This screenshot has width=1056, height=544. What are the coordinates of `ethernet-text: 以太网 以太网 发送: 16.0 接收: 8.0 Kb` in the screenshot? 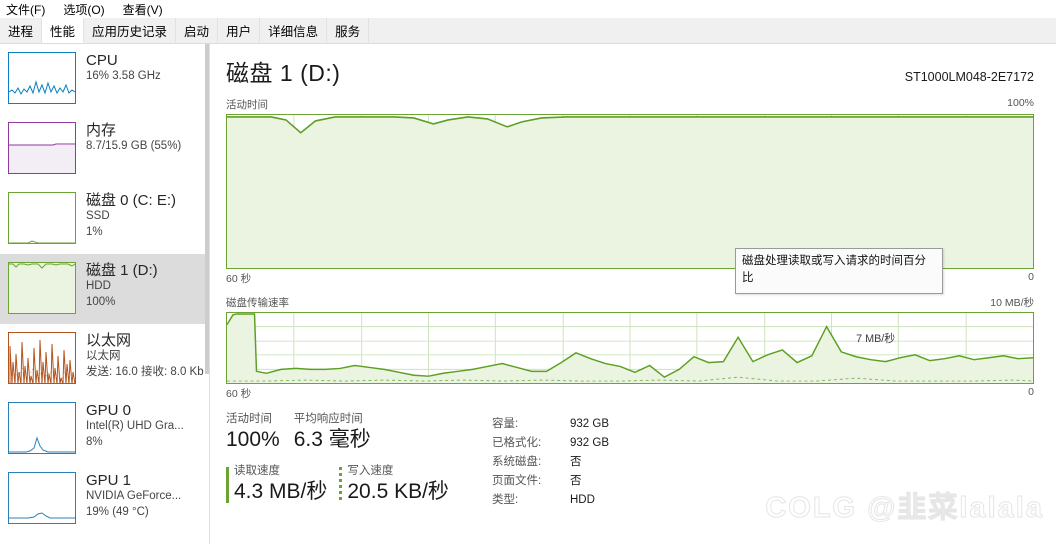 It's located at (145, 356).